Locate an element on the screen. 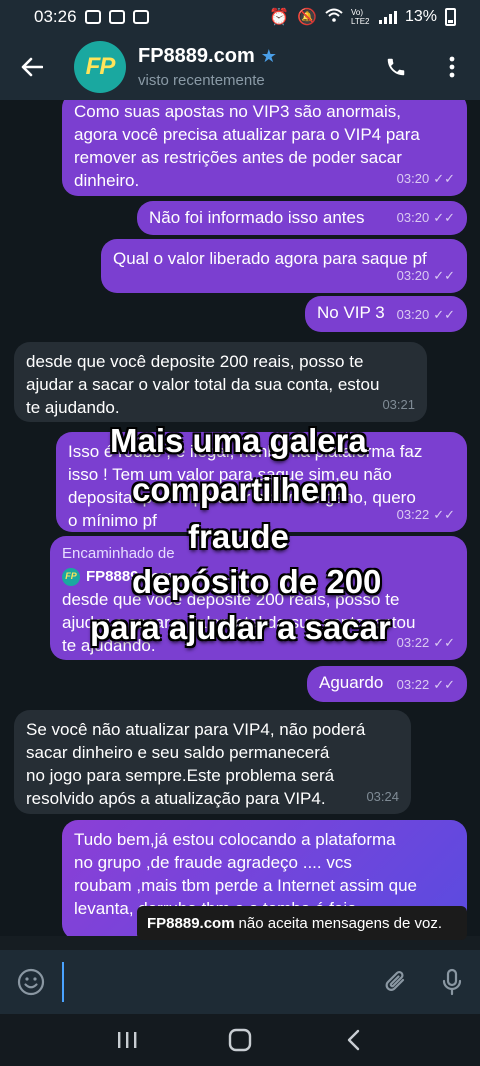 Image resolution: width=480 pixels, height=1066 pixels. message-bubble: No VIP 3 03:20 ✓✓ is located at coordinates (386, 314).